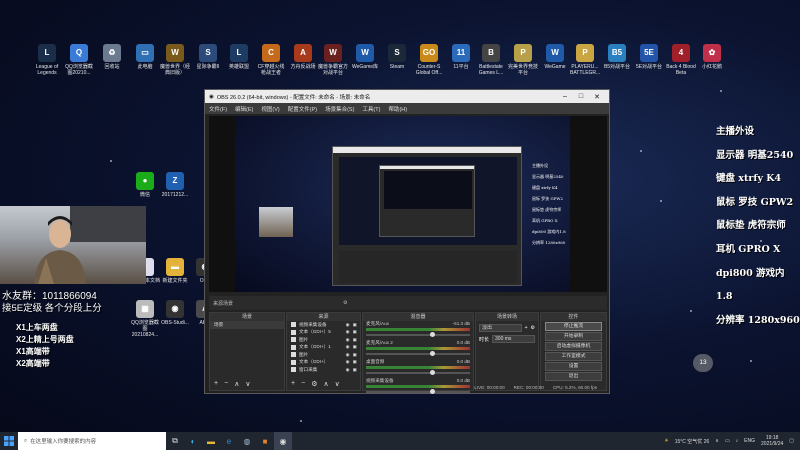 The image size is (800, 450). Describe the element at coordinates (727, 441) in the screenshot. I see `network-icon: ▭` at that location.